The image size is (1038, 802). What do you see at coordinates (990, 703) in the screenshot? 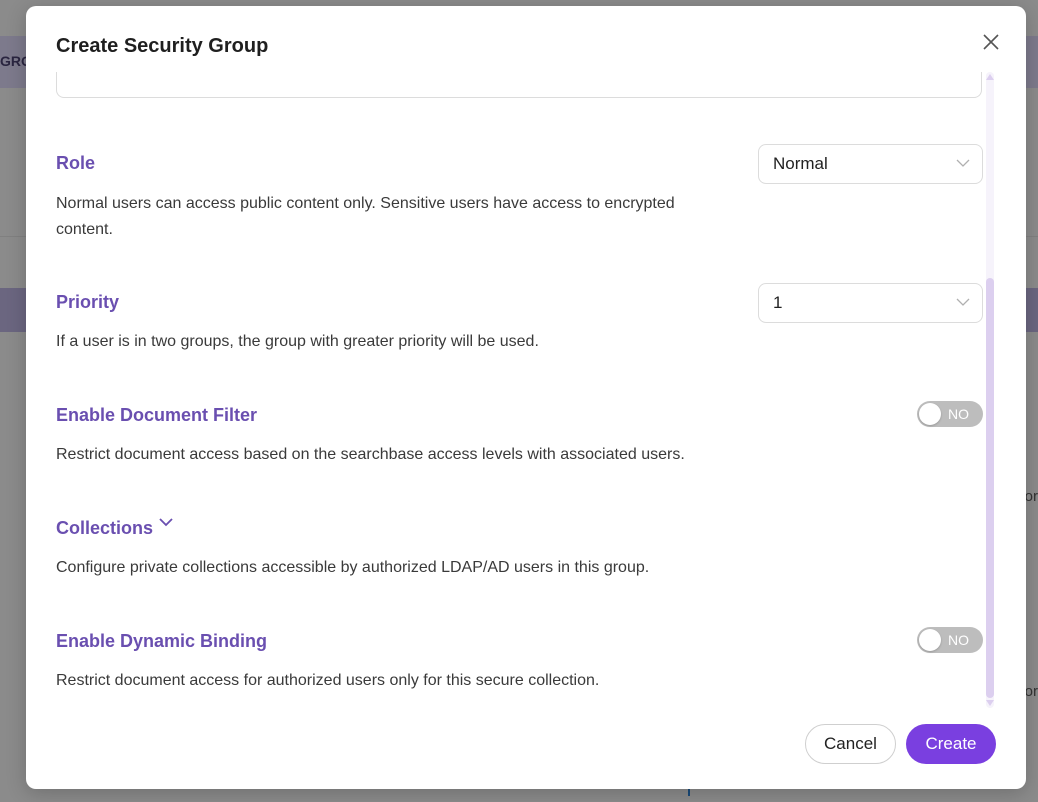
I see `scroll-down-arrow-icon` at bounding box center [990, 703].